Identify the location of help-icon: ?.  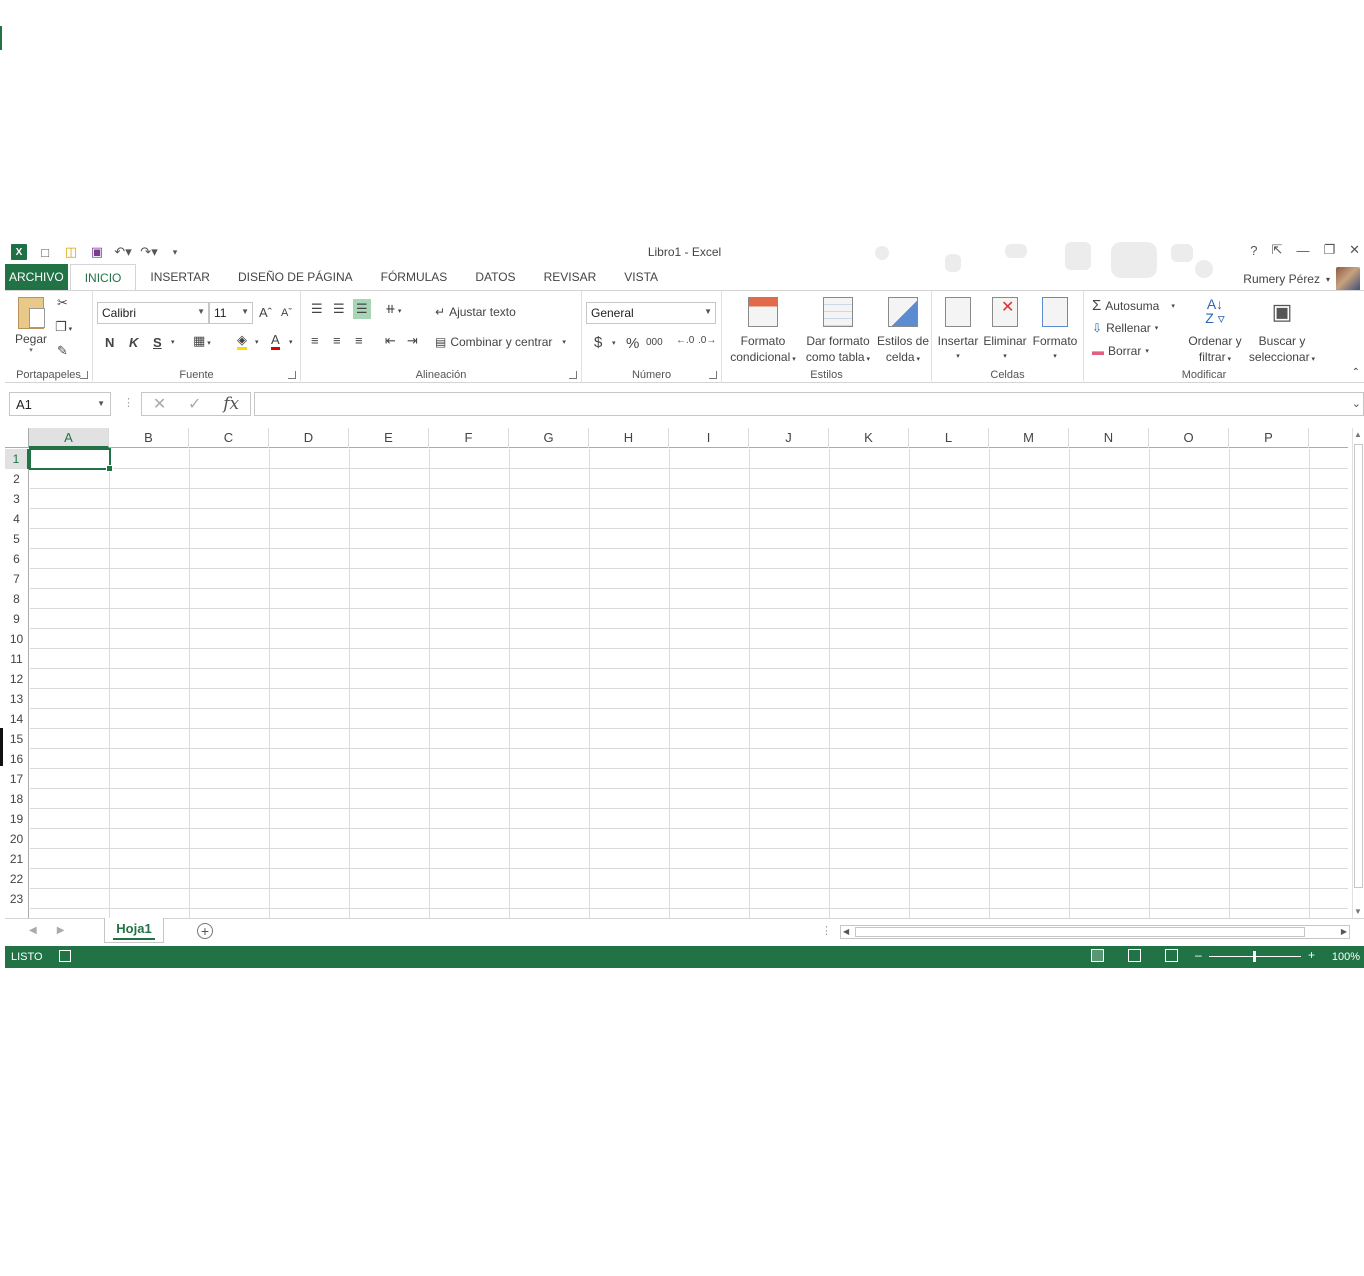
(1253, 250).